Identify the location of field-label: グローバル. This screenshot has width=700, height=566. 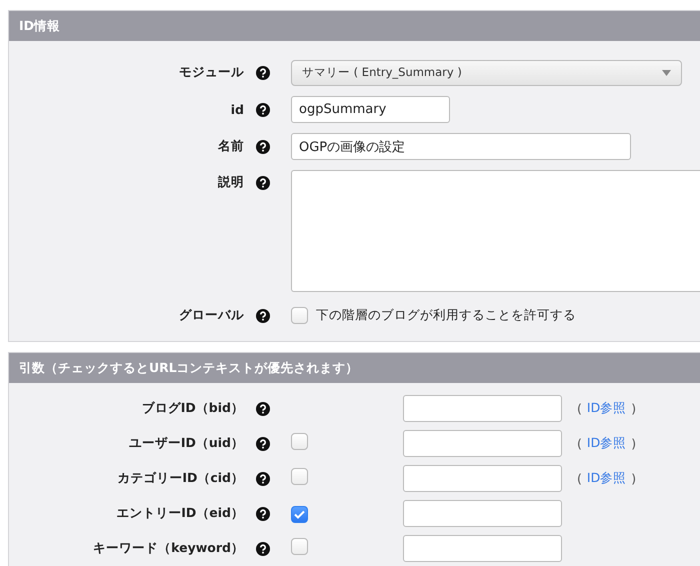
(212, 315).